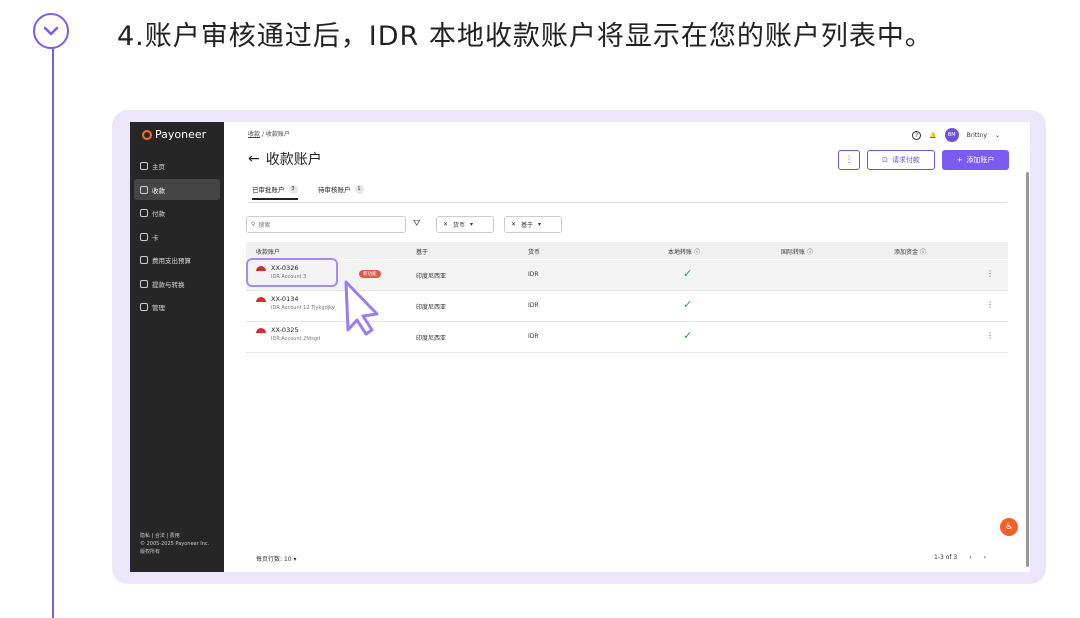  I want to click on tab-label: 已审批账户, so click(268, 190).